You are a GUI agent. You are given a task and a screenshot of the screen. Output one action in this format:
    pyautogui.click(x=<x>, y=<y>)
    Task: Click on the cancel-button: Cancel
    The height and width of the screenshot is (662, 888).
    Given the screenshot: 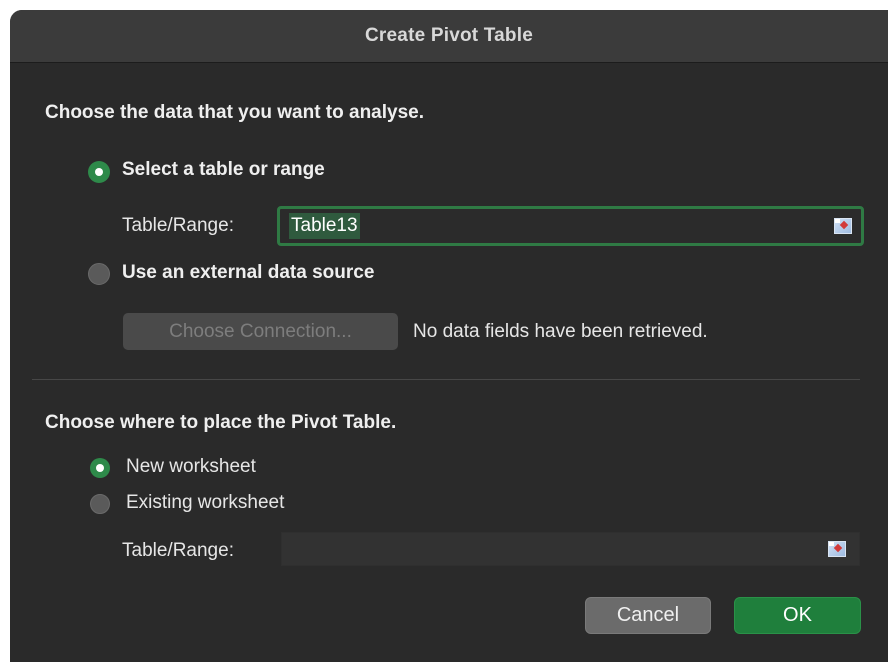 What is the action you would take?
    pyautogui.click(x=648, y=615)
    